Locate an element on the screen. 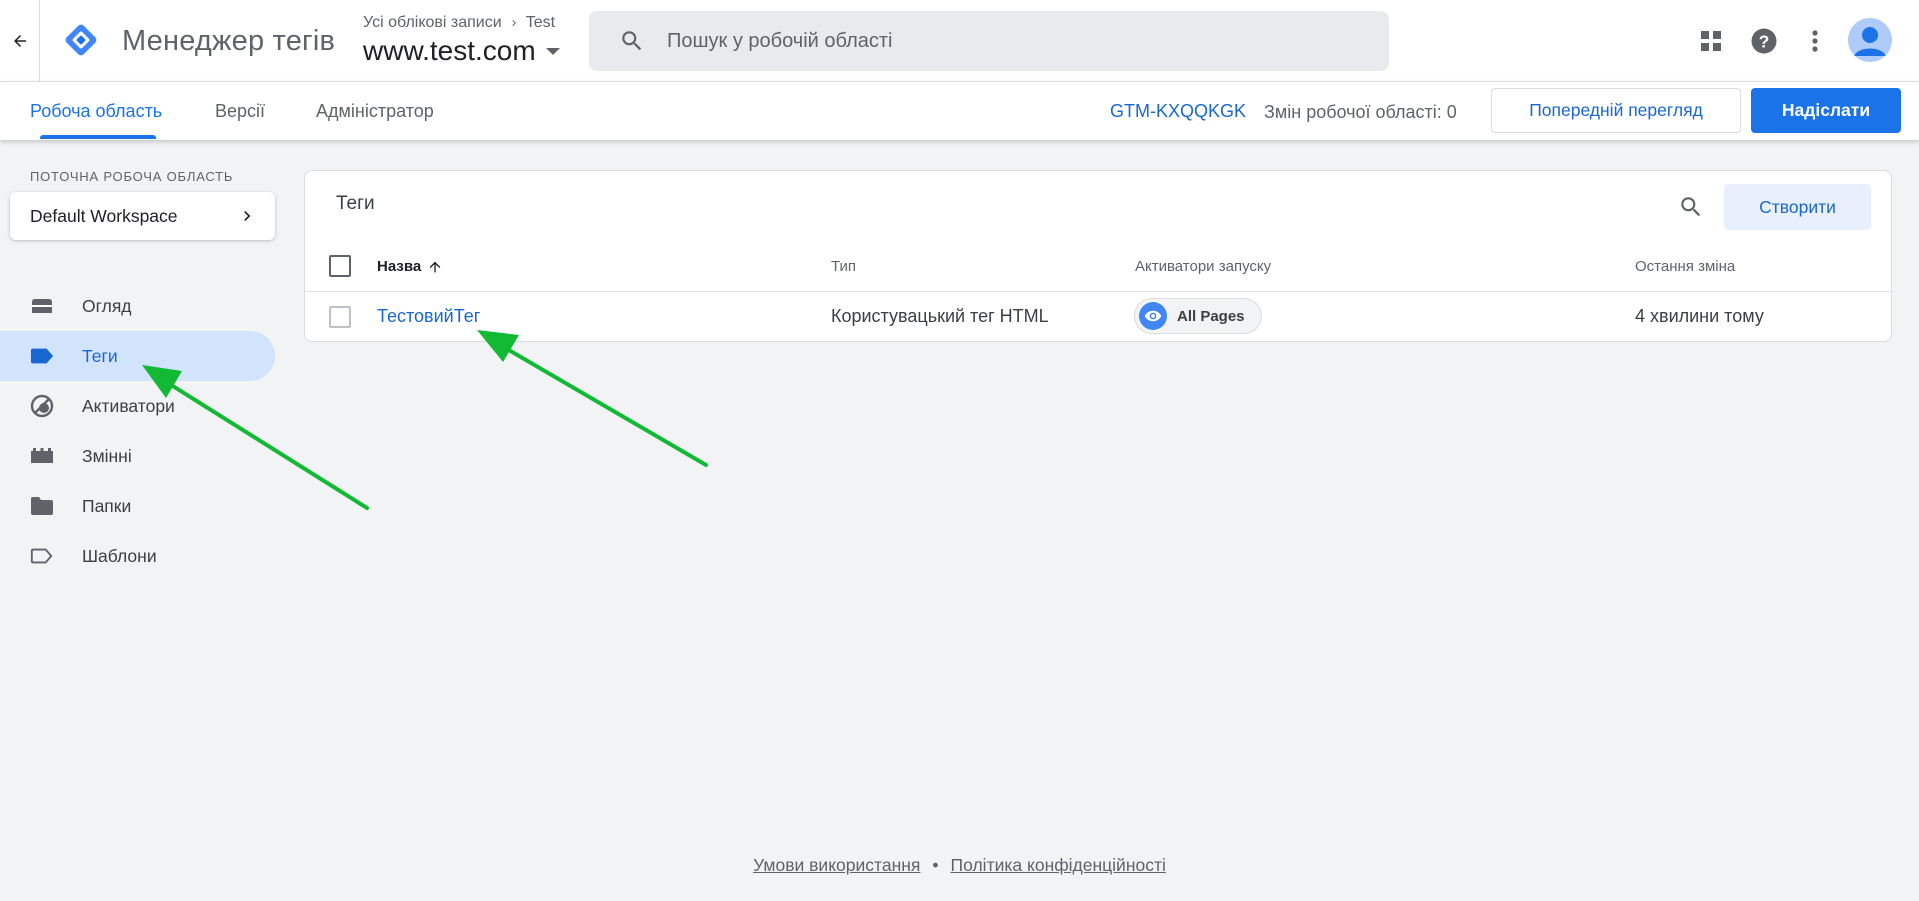 The height and width of the screenshot is (901, 1919). sidebar-item-label: Шаблони is located at coordinates (119, 555).